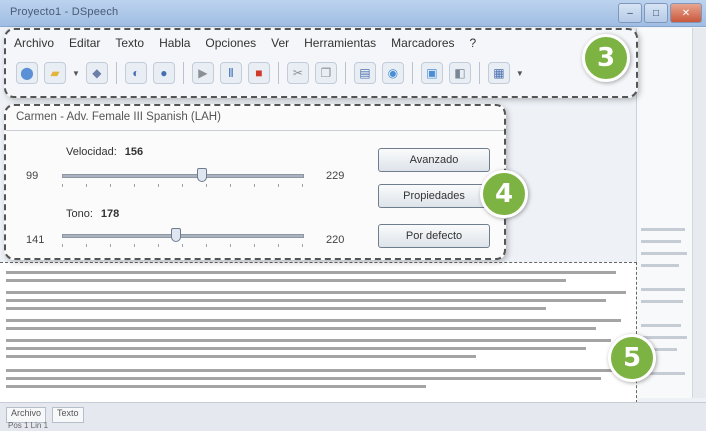 The height and width of the screenshot is (431, 706). Describe the element at coordinates (606, 58) in the screenshot. I see `callout-badge-3: 3` at that location.